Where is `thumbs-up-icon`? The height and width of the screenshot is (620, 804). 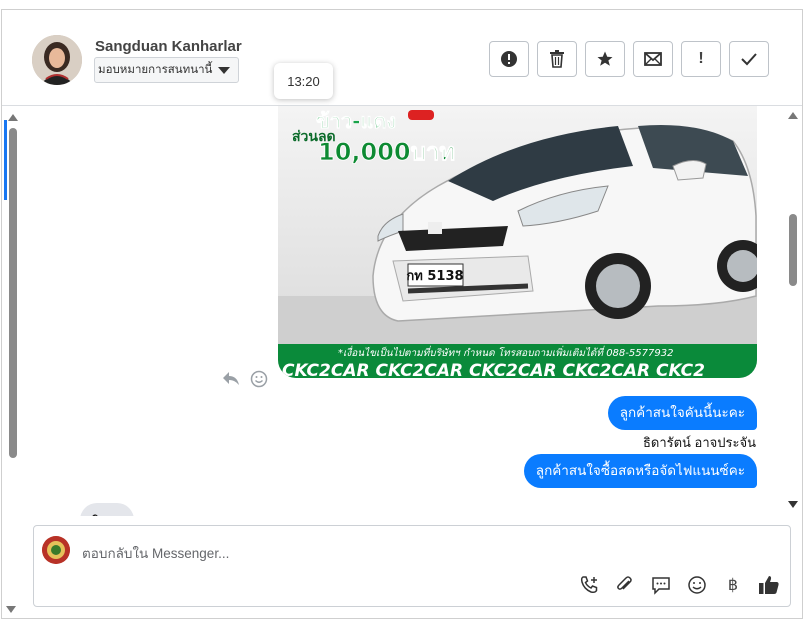 thumbs-up-icon is located at coordinates (769, 585).